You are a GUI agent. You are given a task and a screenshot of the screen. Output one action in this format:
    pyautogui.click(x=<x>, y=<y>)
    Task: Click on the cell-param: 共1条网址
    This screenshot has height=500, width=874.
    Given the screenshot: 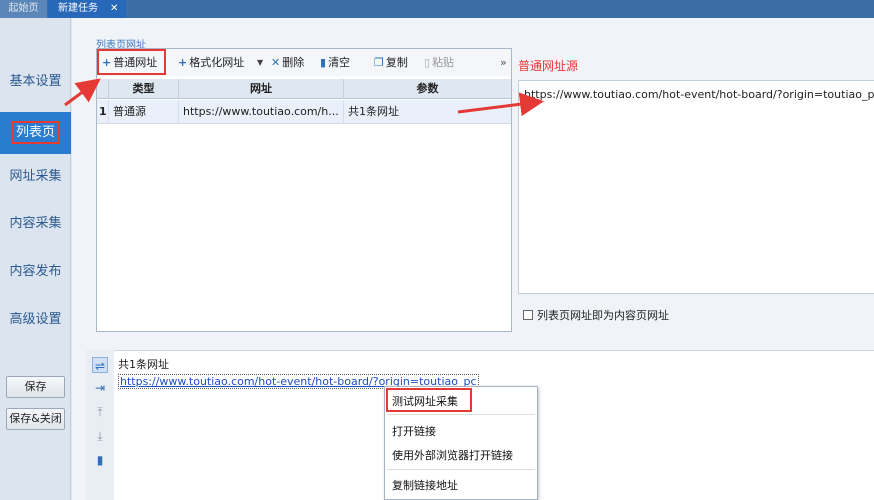 What is the action you would take?
    pyautogui.click(x=427, y=112)
    